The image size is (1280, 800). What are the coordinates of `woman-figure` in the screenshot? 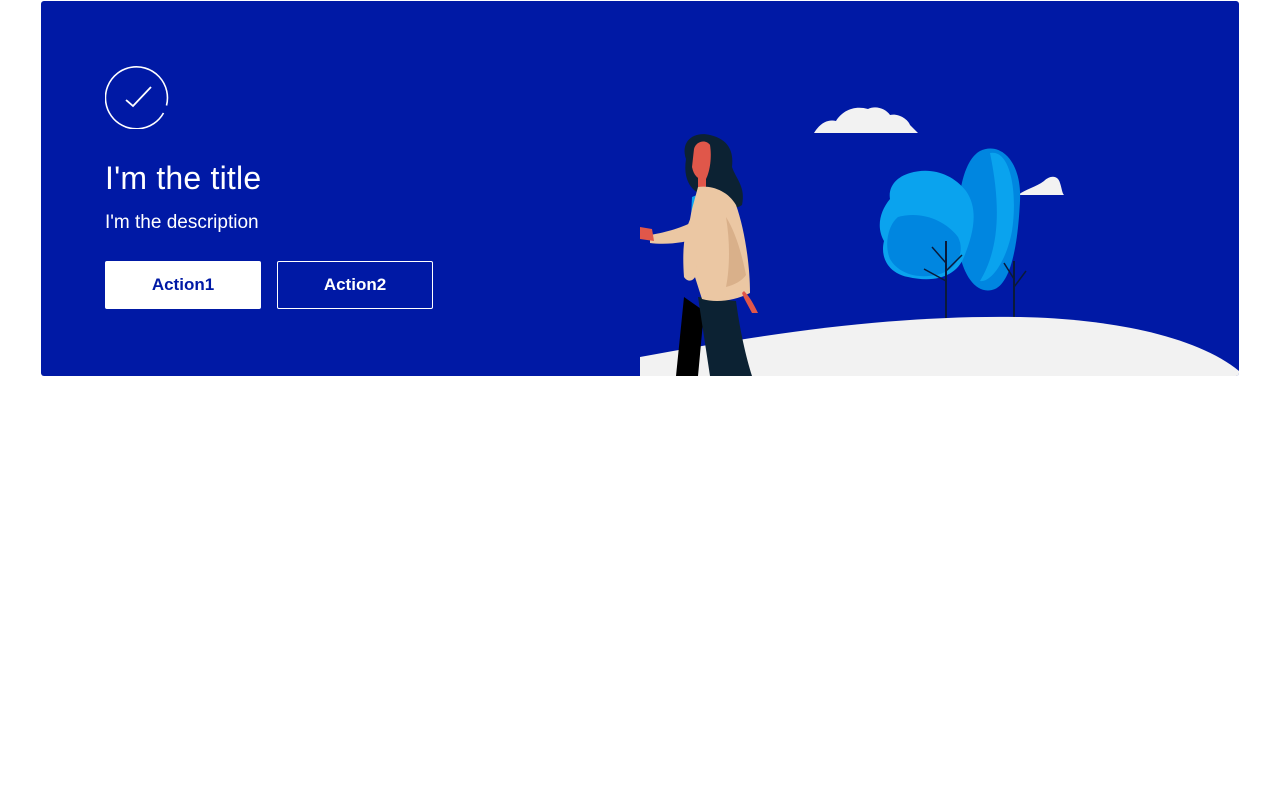 It's located at (699, 255).